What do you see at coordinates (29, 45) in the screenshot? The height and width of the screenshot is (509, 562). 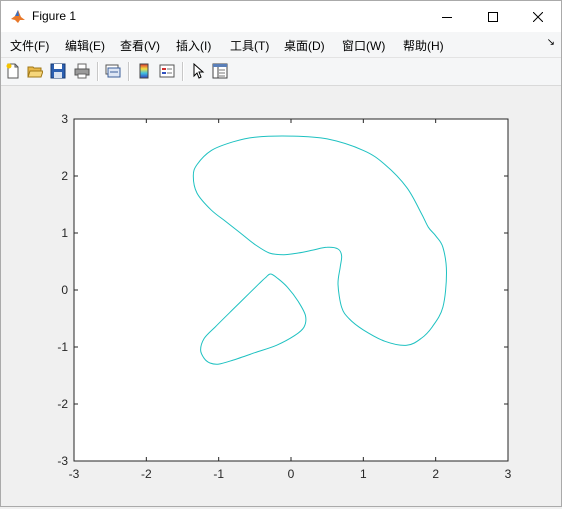 I see `menu-file: 文件(F)` at bounding box center [29, 45].